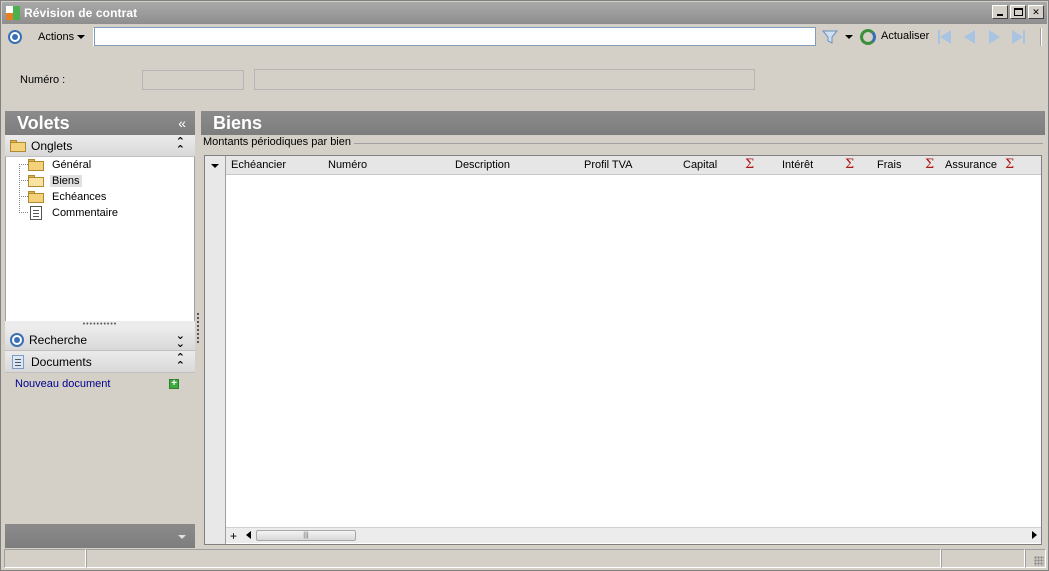  Describe the element at coordinates (100, 536) in the screenshot. I see `left-pane-footer` at that location.